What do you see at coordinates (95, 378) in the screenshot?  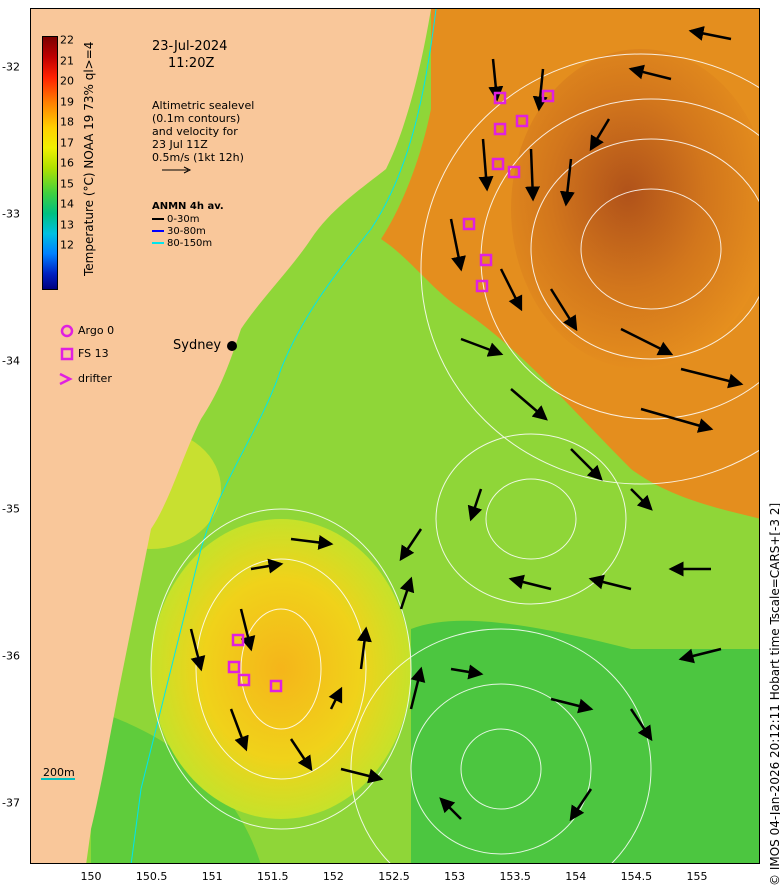 I see `legend-drifter: drifter` at bounding box center [95, 378].